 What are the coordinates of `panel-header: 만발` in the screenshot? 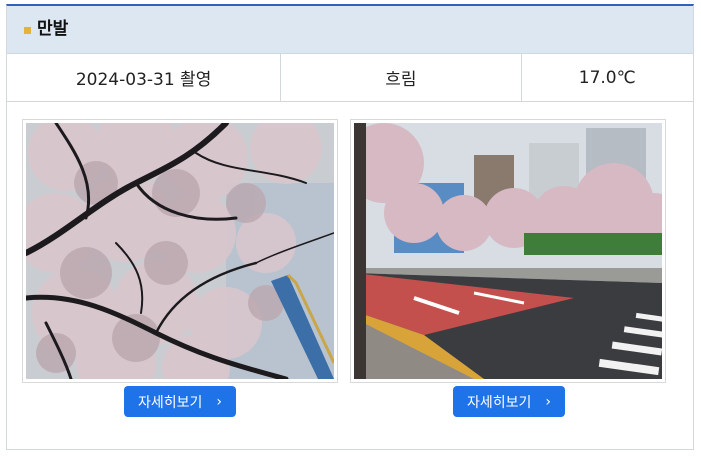 It's located at (350, 30).